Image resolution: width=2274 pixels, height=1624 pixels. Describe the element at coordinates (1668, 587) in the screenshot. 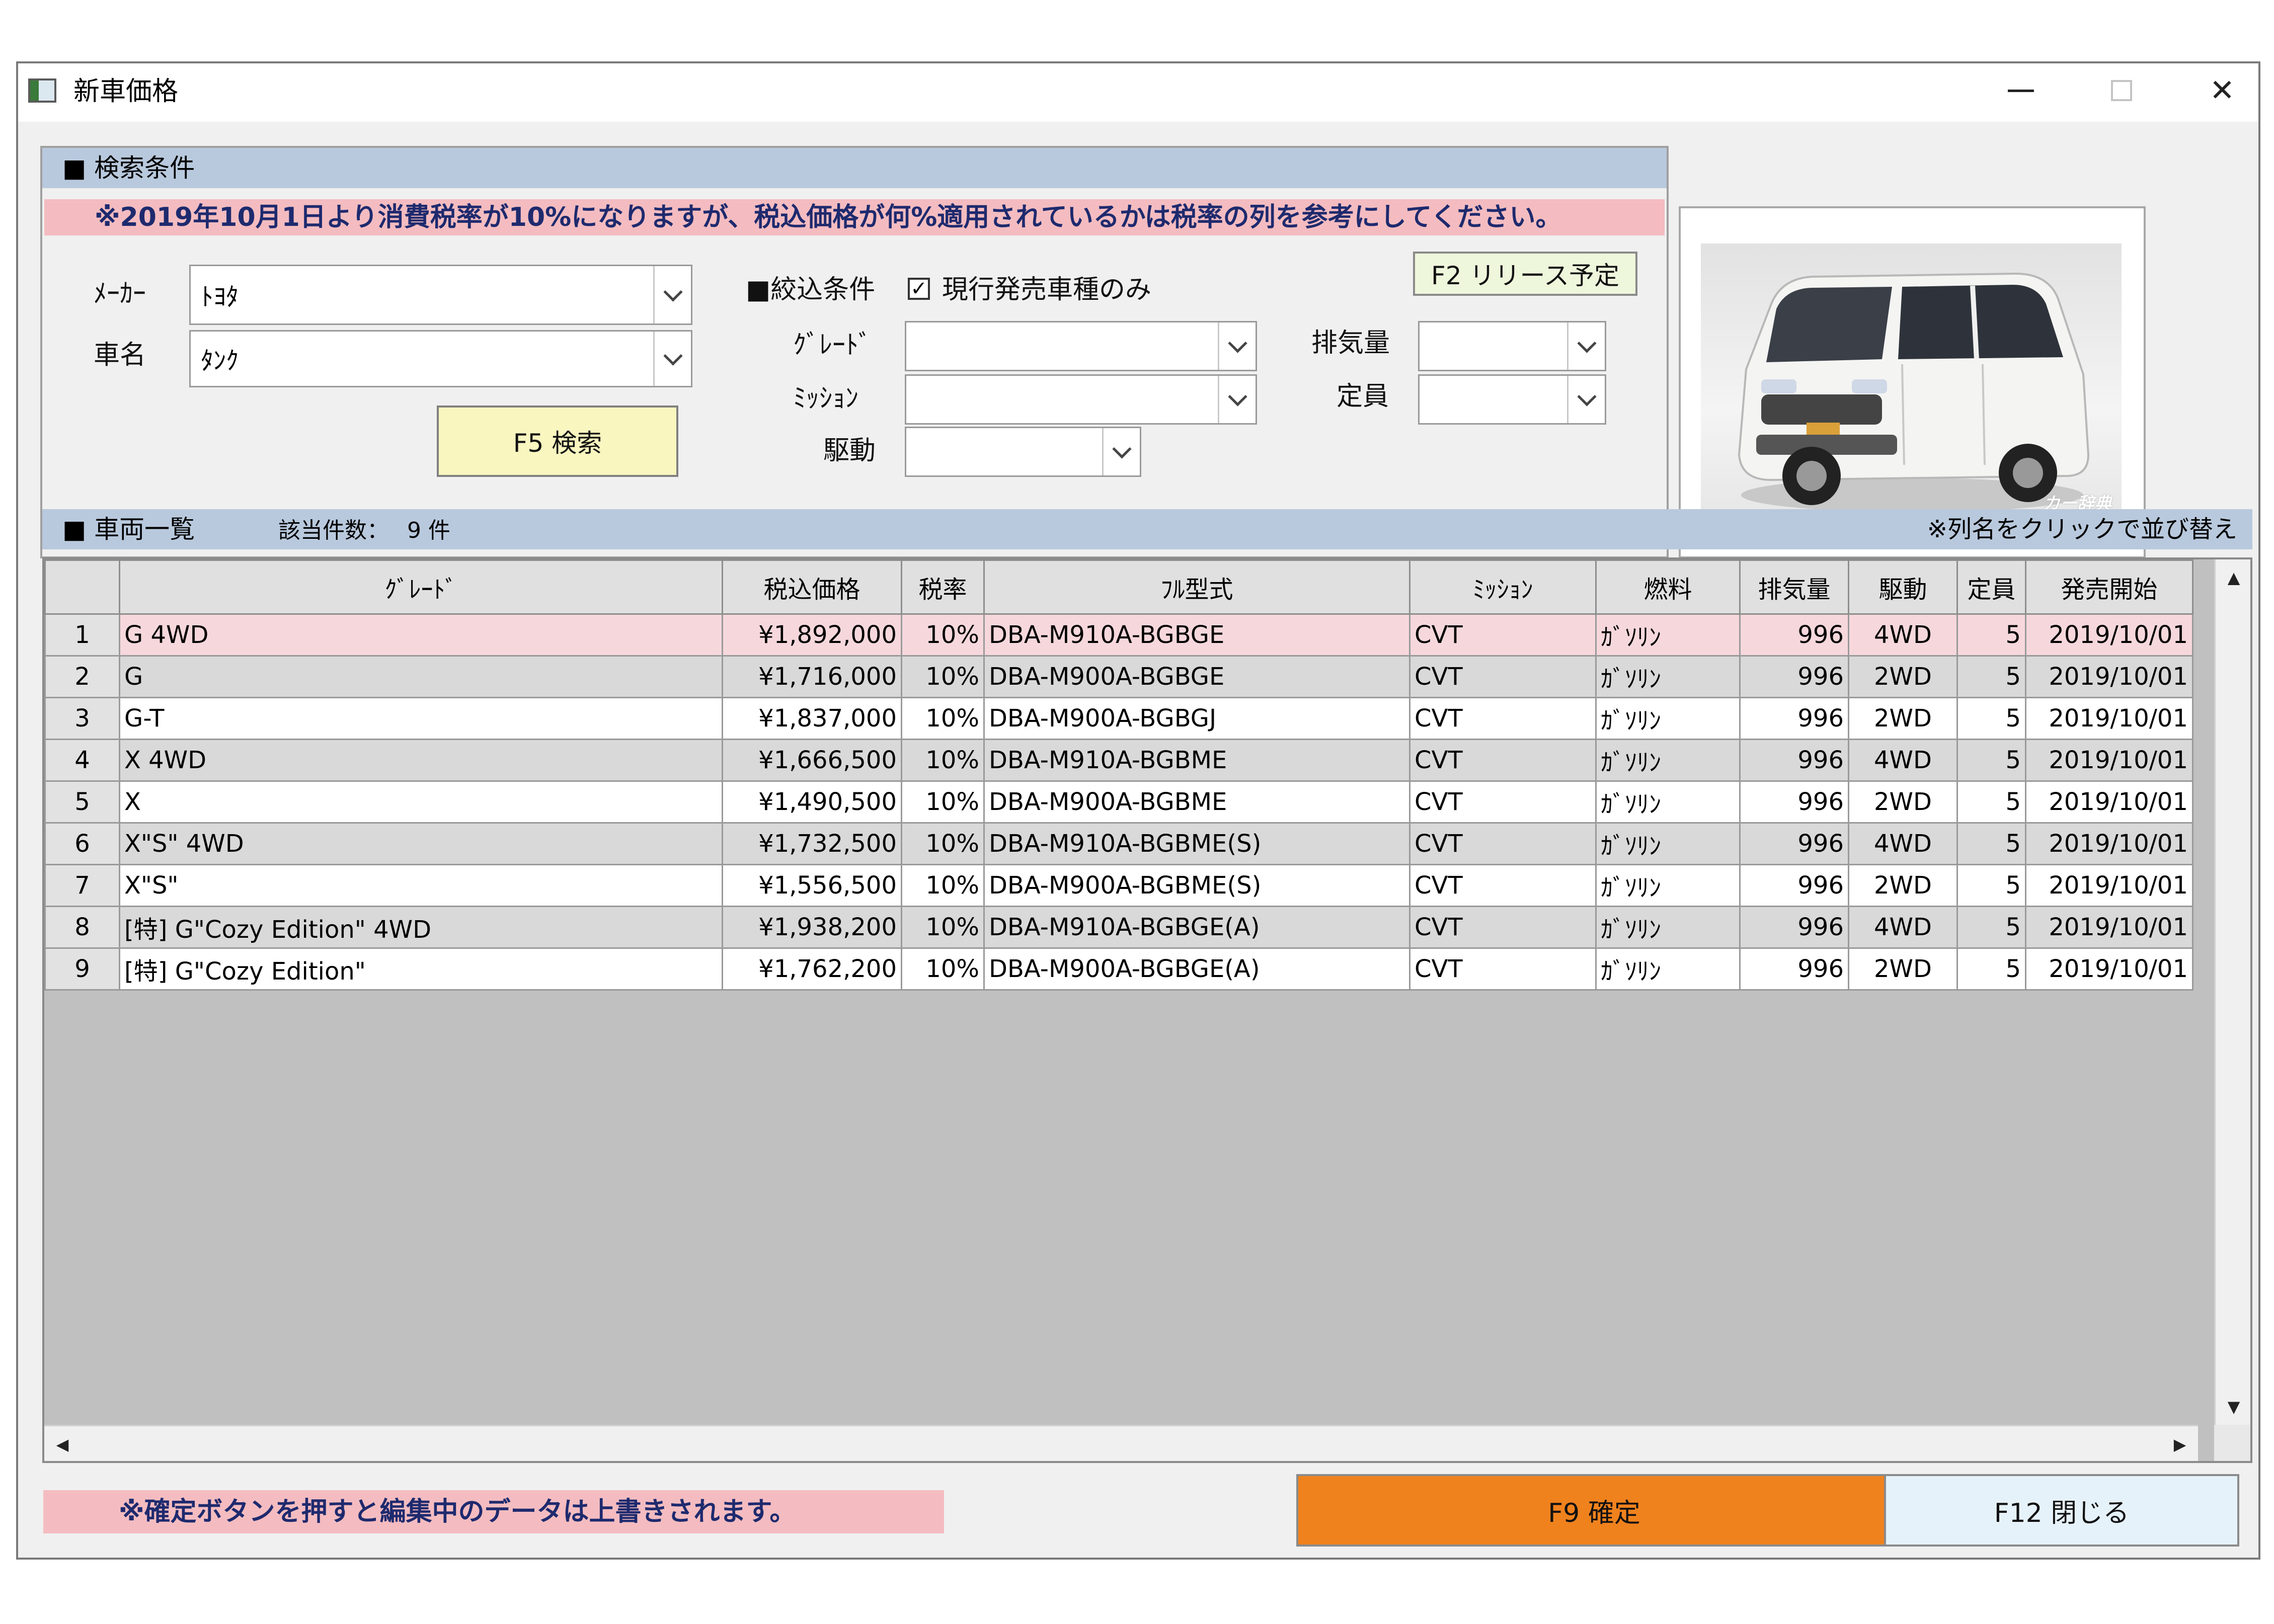

I see `column-header-fuel: 燃料` at that location.